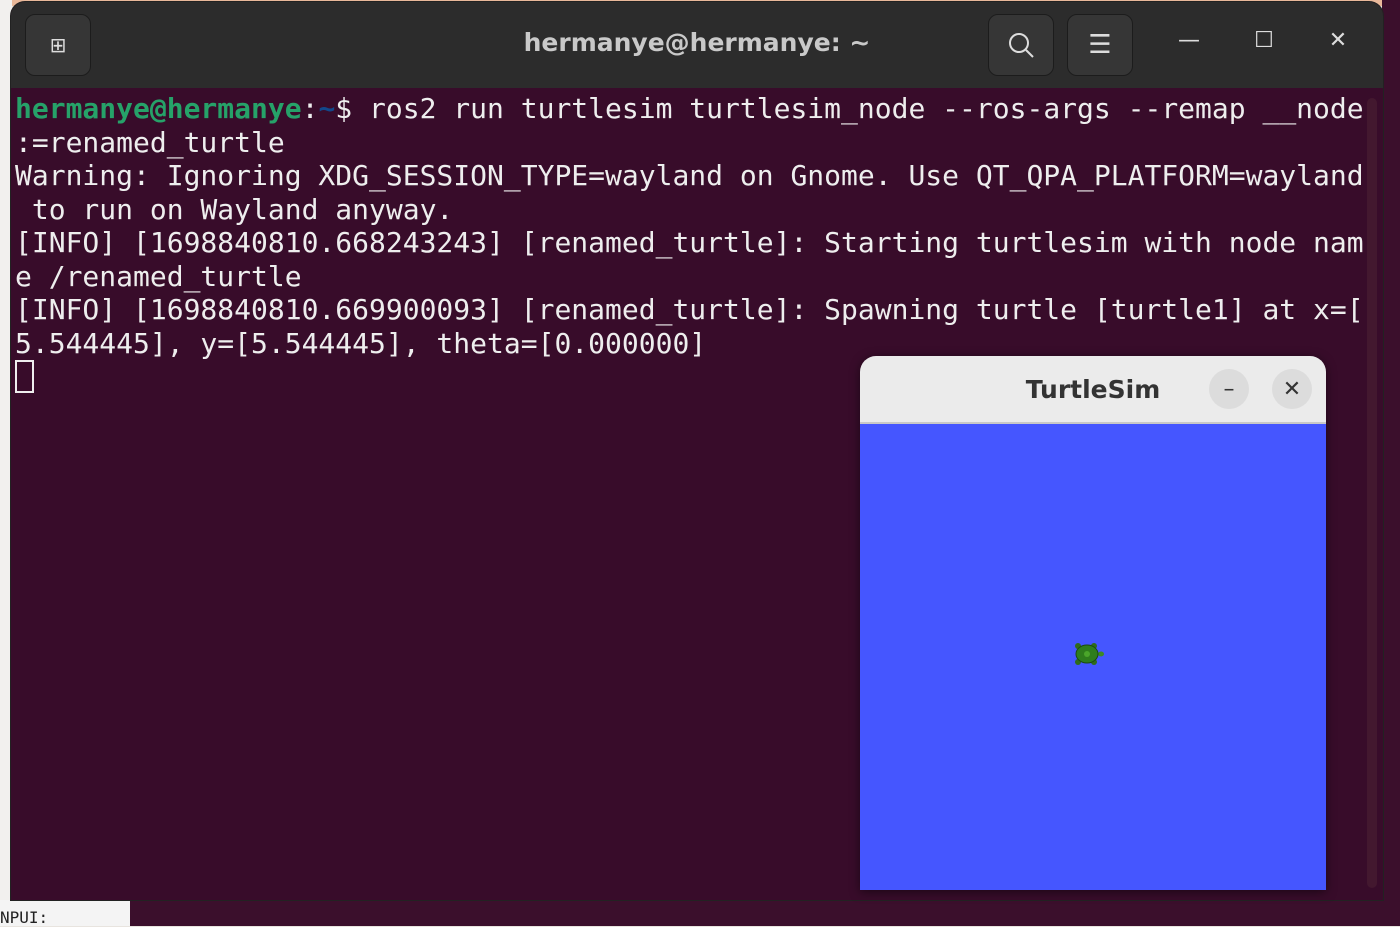 This screenshot has height=927, width=1400. Describe the element at coordinates (1292, 389) in the screenshot. I see `turtlesim-close-button: ✕` at that location.